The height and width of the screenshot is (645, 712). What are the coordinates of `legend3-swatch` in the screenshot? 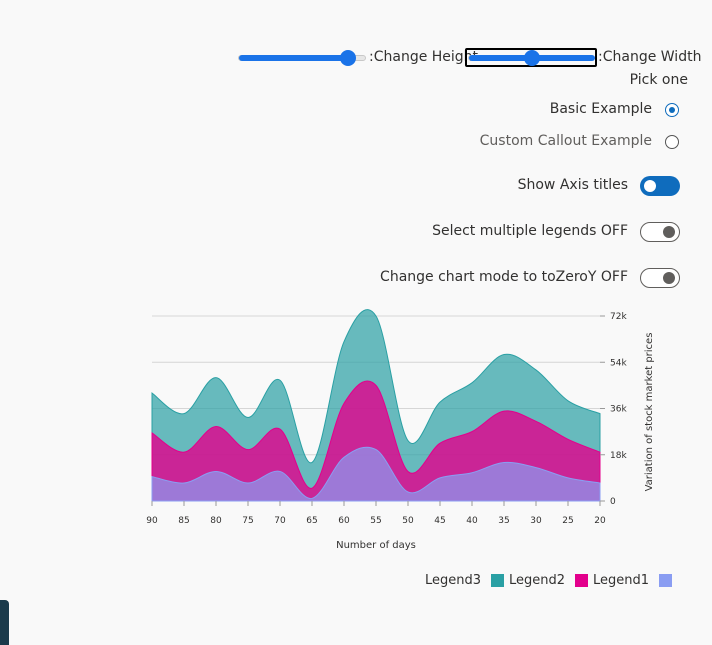 It's located at (498, 580).